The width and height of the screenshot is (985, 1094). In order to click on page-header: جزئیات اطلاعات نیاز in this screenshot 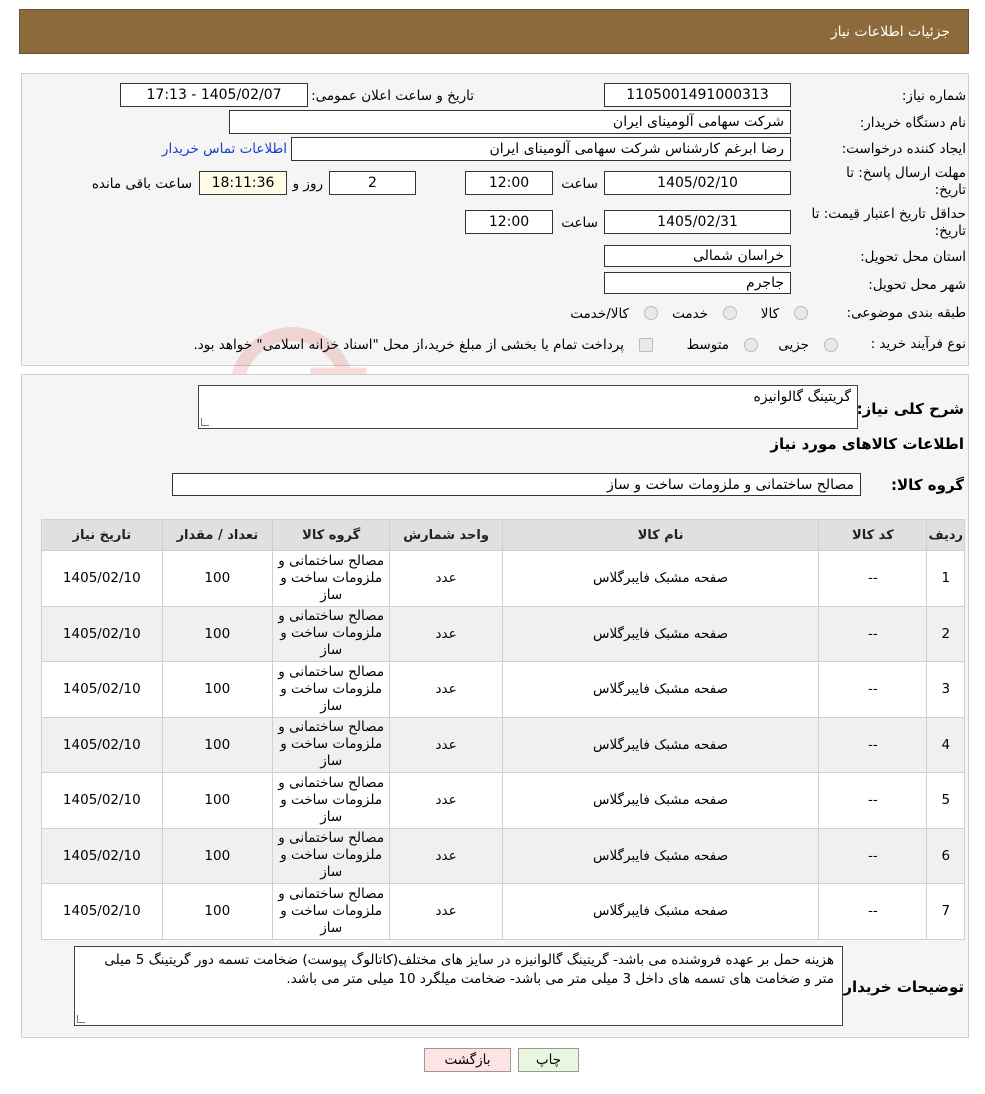, I will do `click(494, 31)`.